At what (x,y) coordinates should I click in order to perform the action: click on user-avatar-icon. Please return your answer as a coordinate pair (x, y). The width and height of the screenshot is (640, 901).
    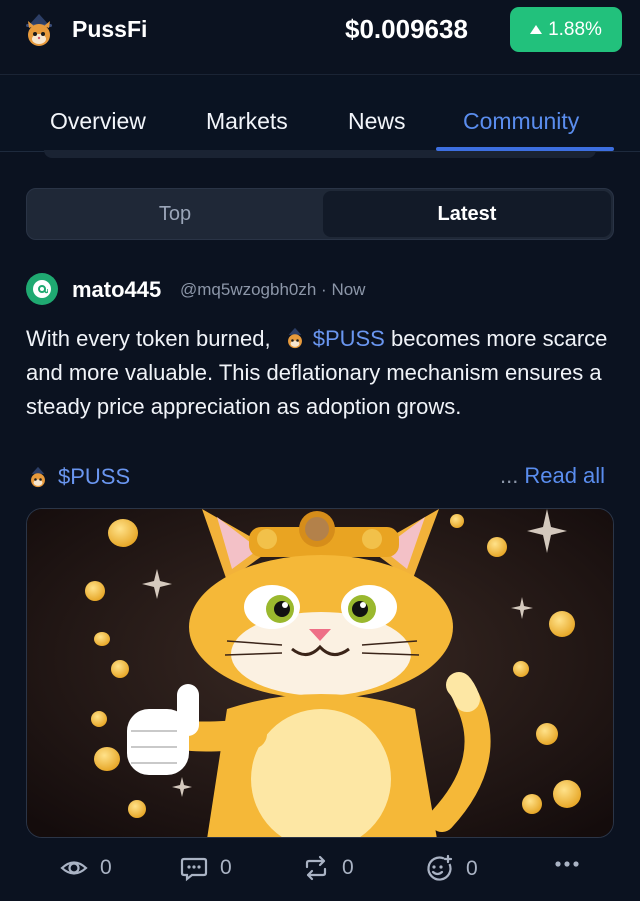
    Looking at the image, I should click on (42, 289).